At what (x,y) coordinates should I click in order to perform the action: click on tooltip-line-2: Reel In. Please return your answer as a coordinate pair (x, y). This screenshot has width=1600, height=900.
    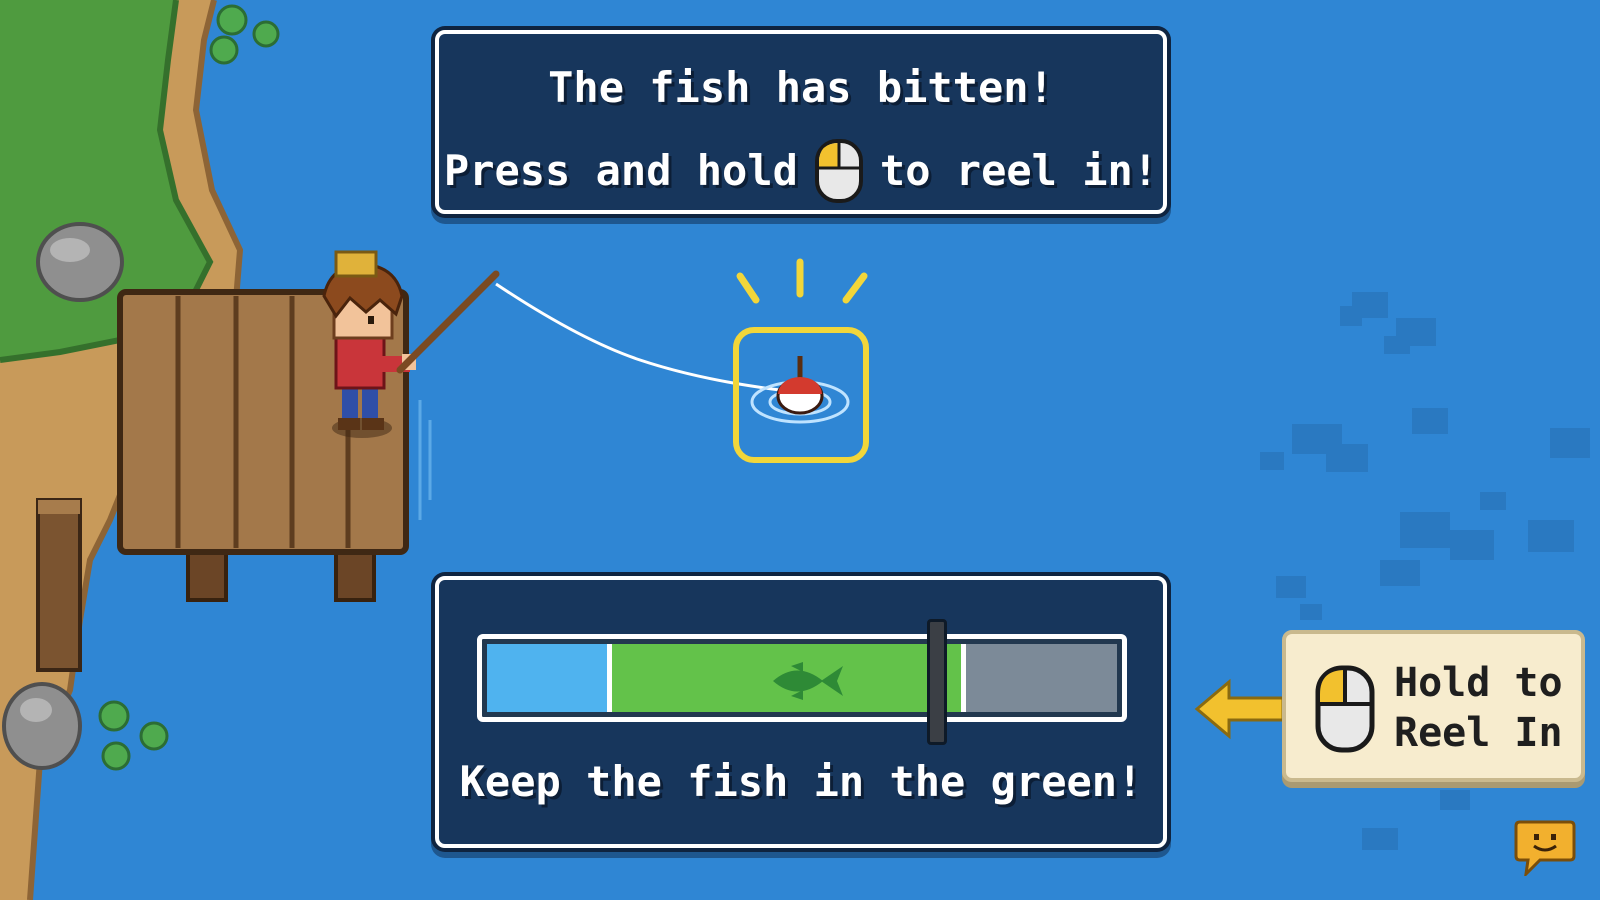
    Looking at the image, I should click on (1478, 733).